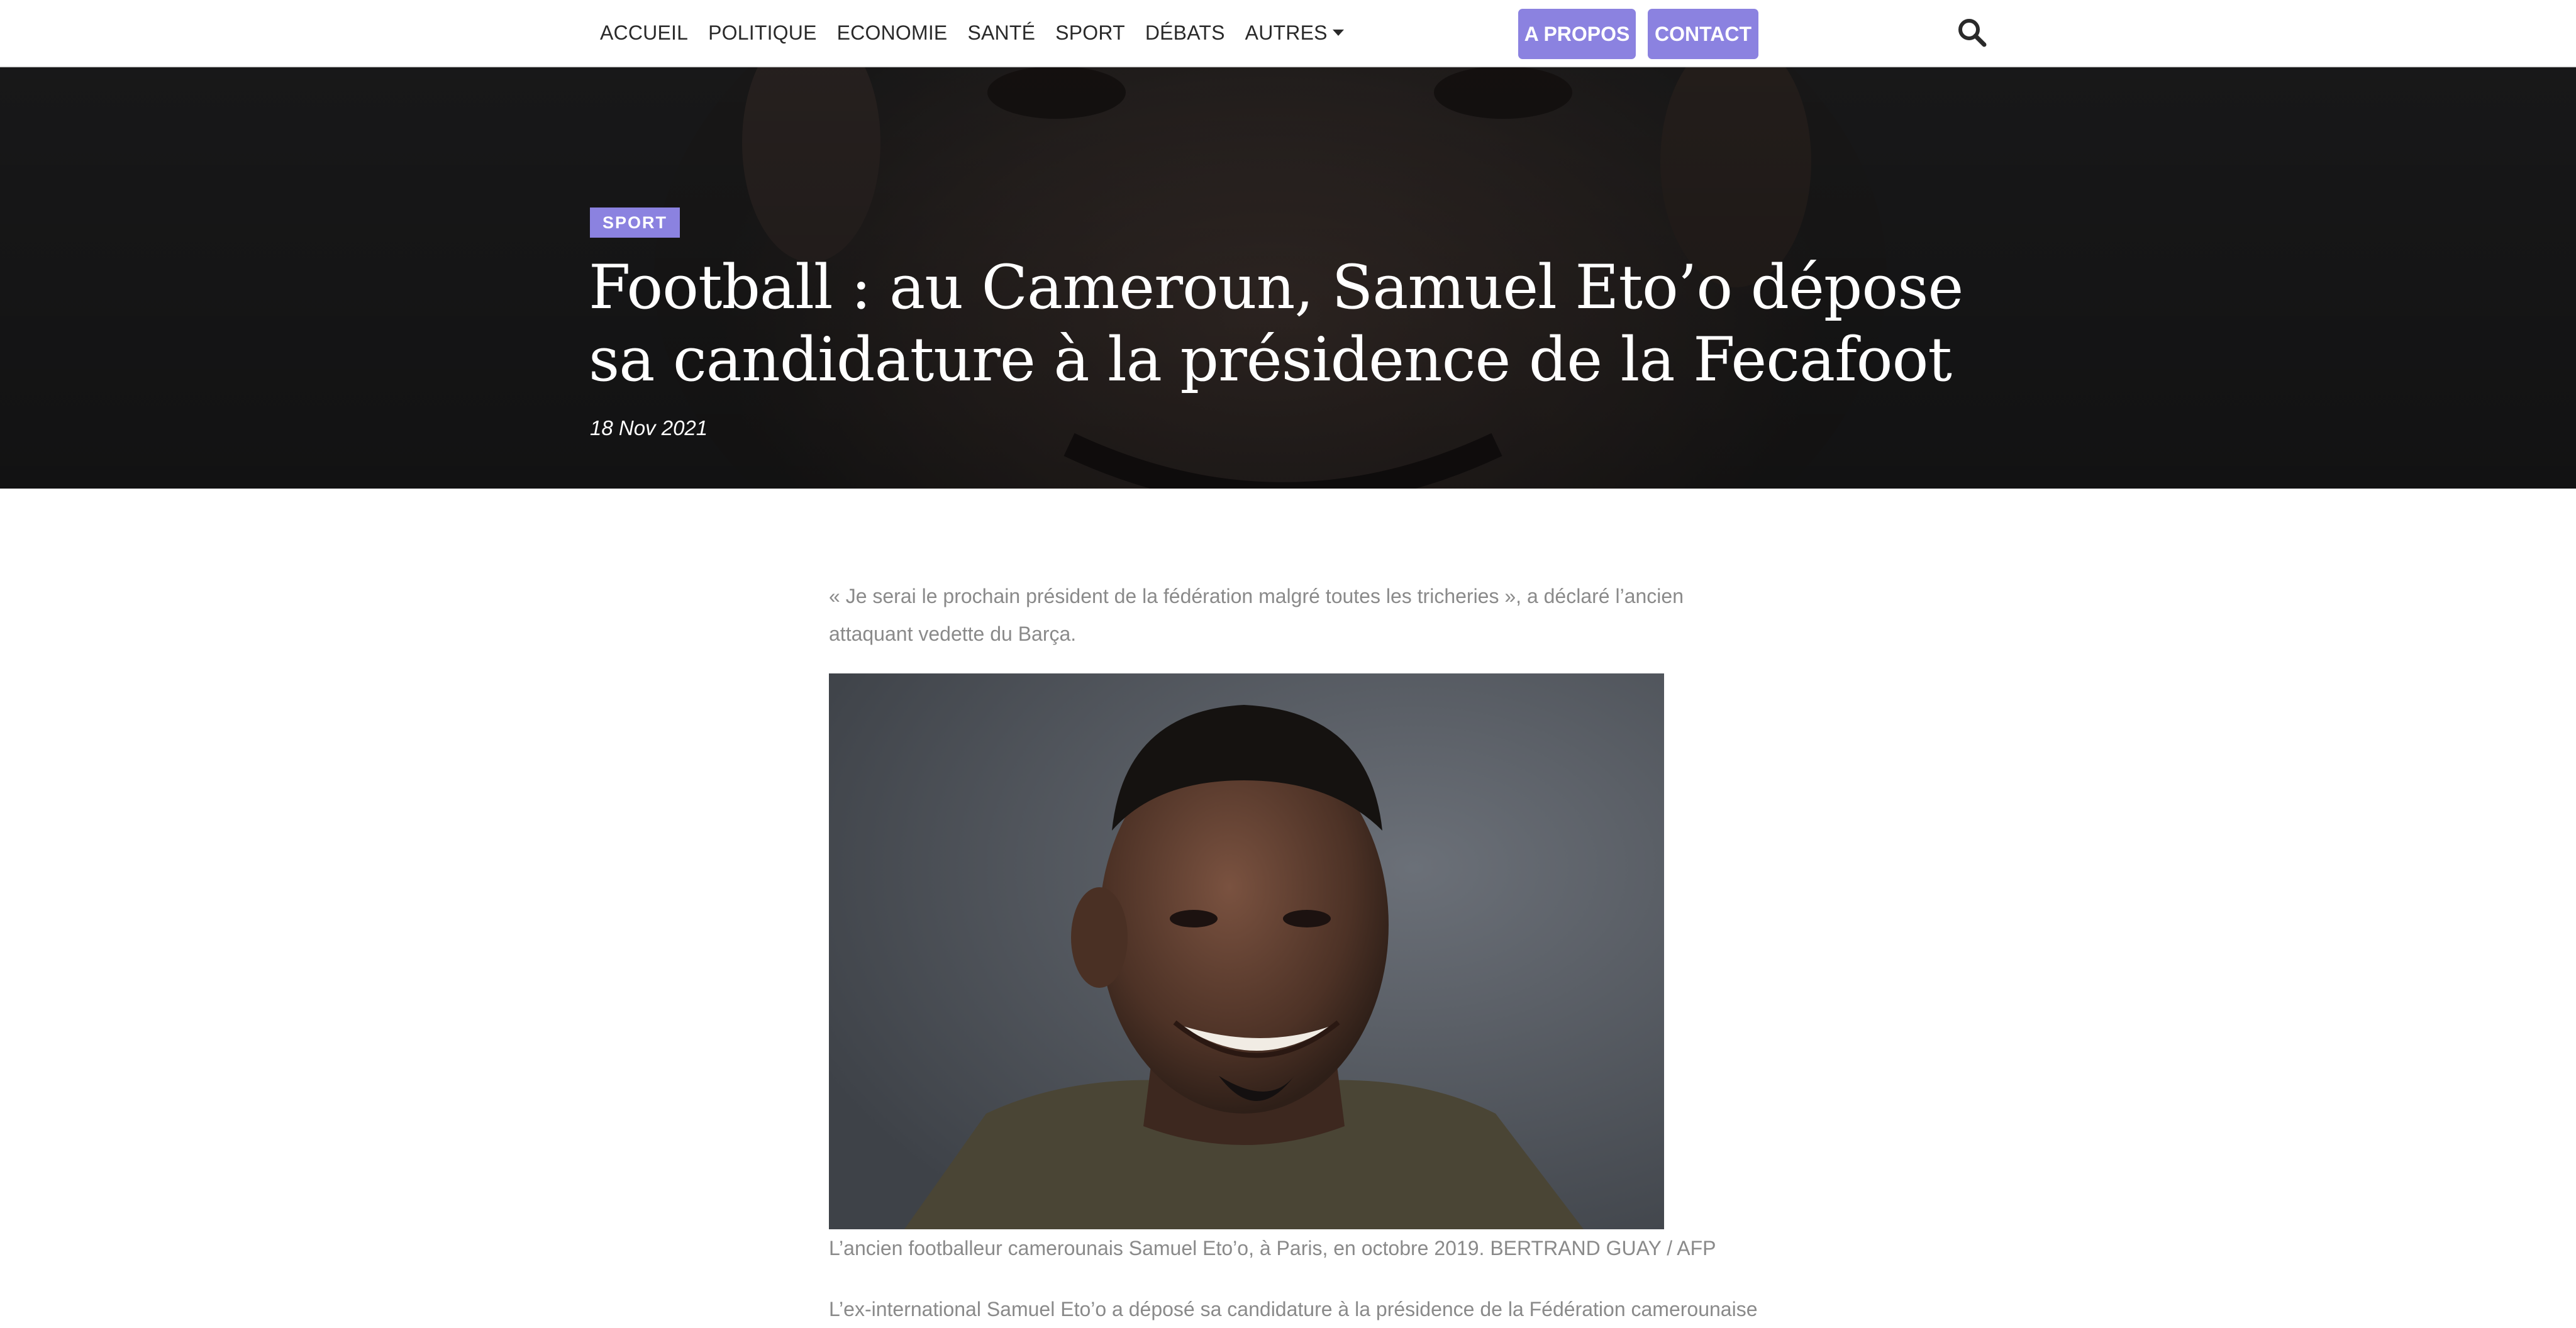 This screenshot has height=1328, width=2576. I want to click on nav-item-debats: DÉBATS, so click(1185, 33).